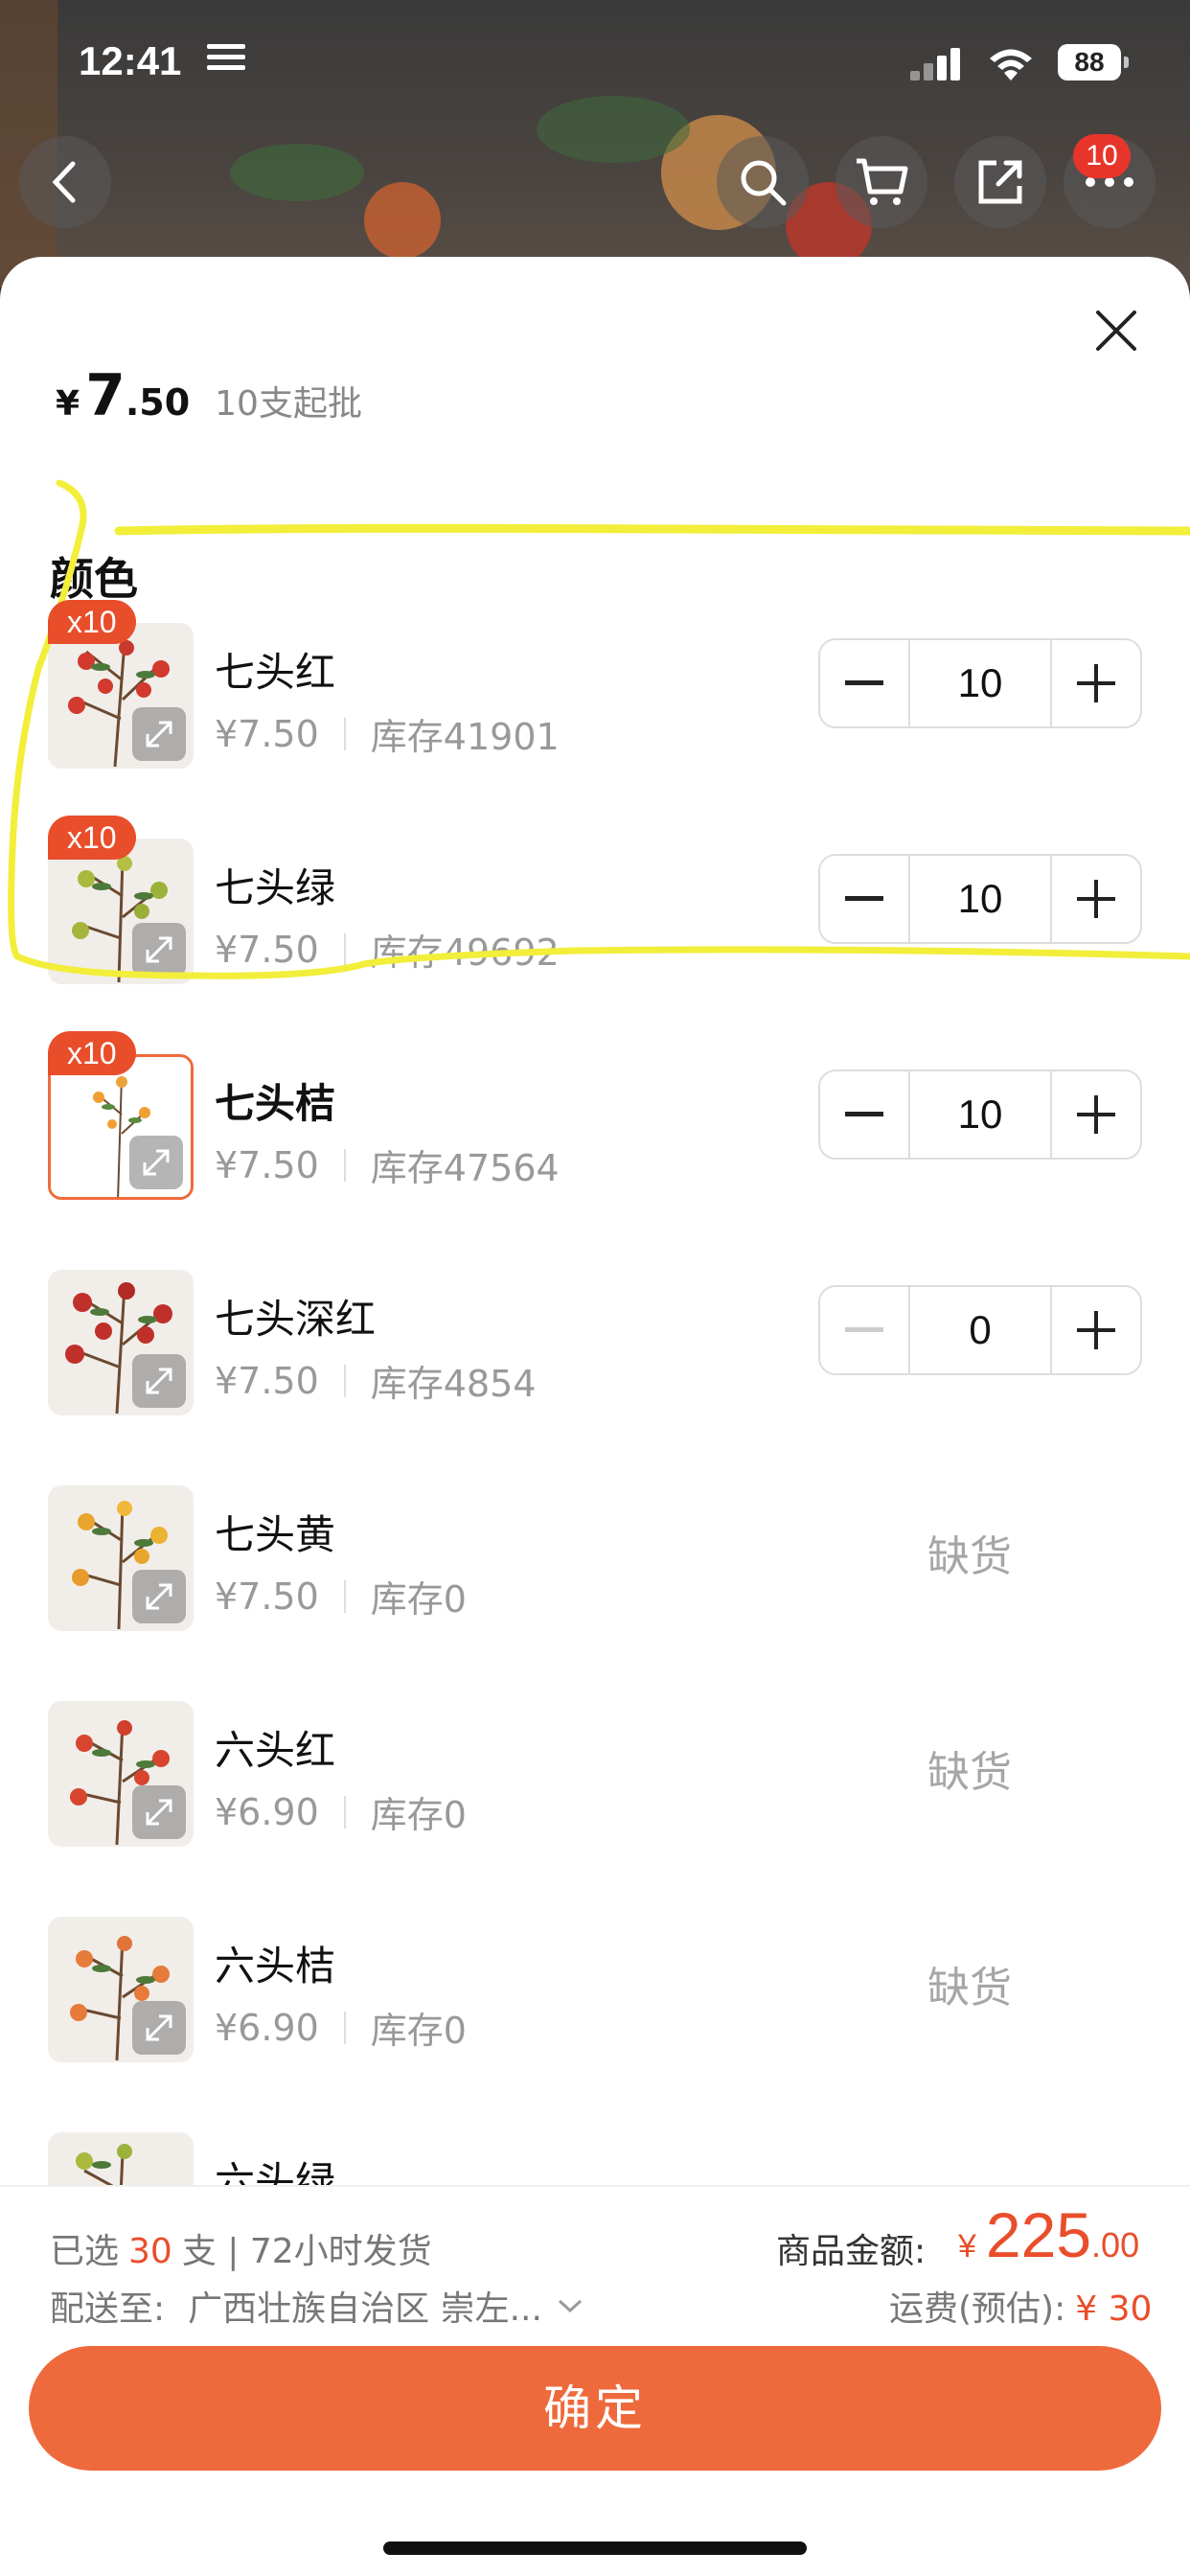 This screenshot has height=2576, width=1190. I want to click on total-decimal: .00, so click(1115, 2245).